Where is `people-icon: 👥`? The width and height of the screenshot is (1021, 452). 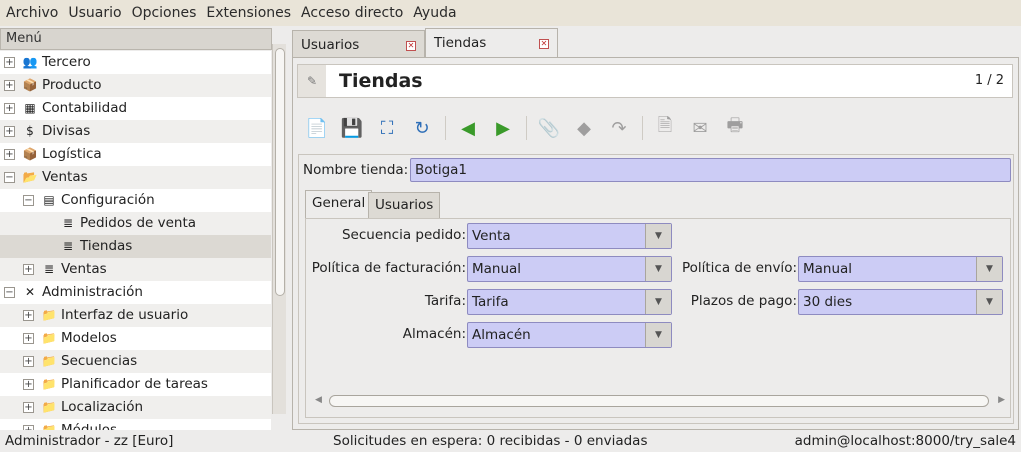
people-icon: 👥 is located at coordinates (30, 62).